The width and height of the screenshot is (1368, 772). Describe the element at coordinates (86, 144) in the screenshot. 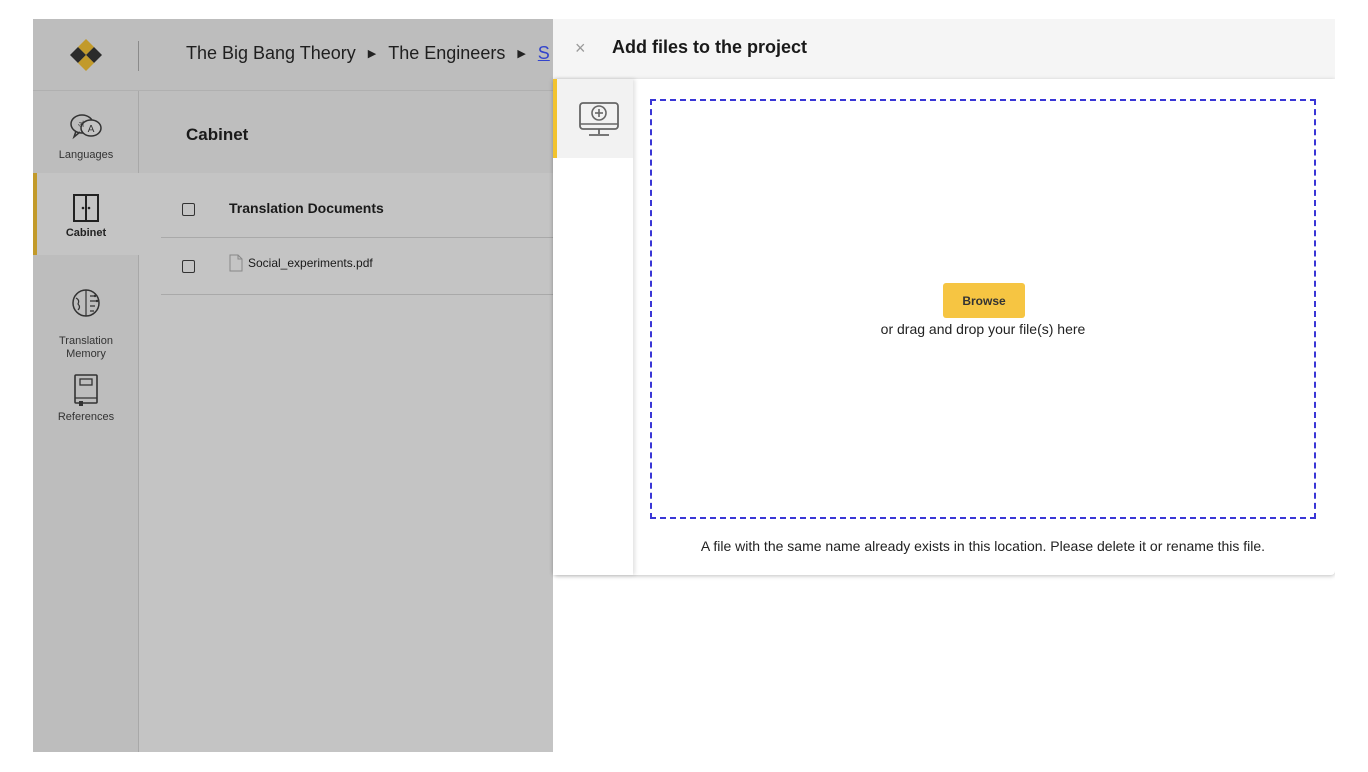

I see `sidebar-item-languages: A ॳ Languages` at that location.